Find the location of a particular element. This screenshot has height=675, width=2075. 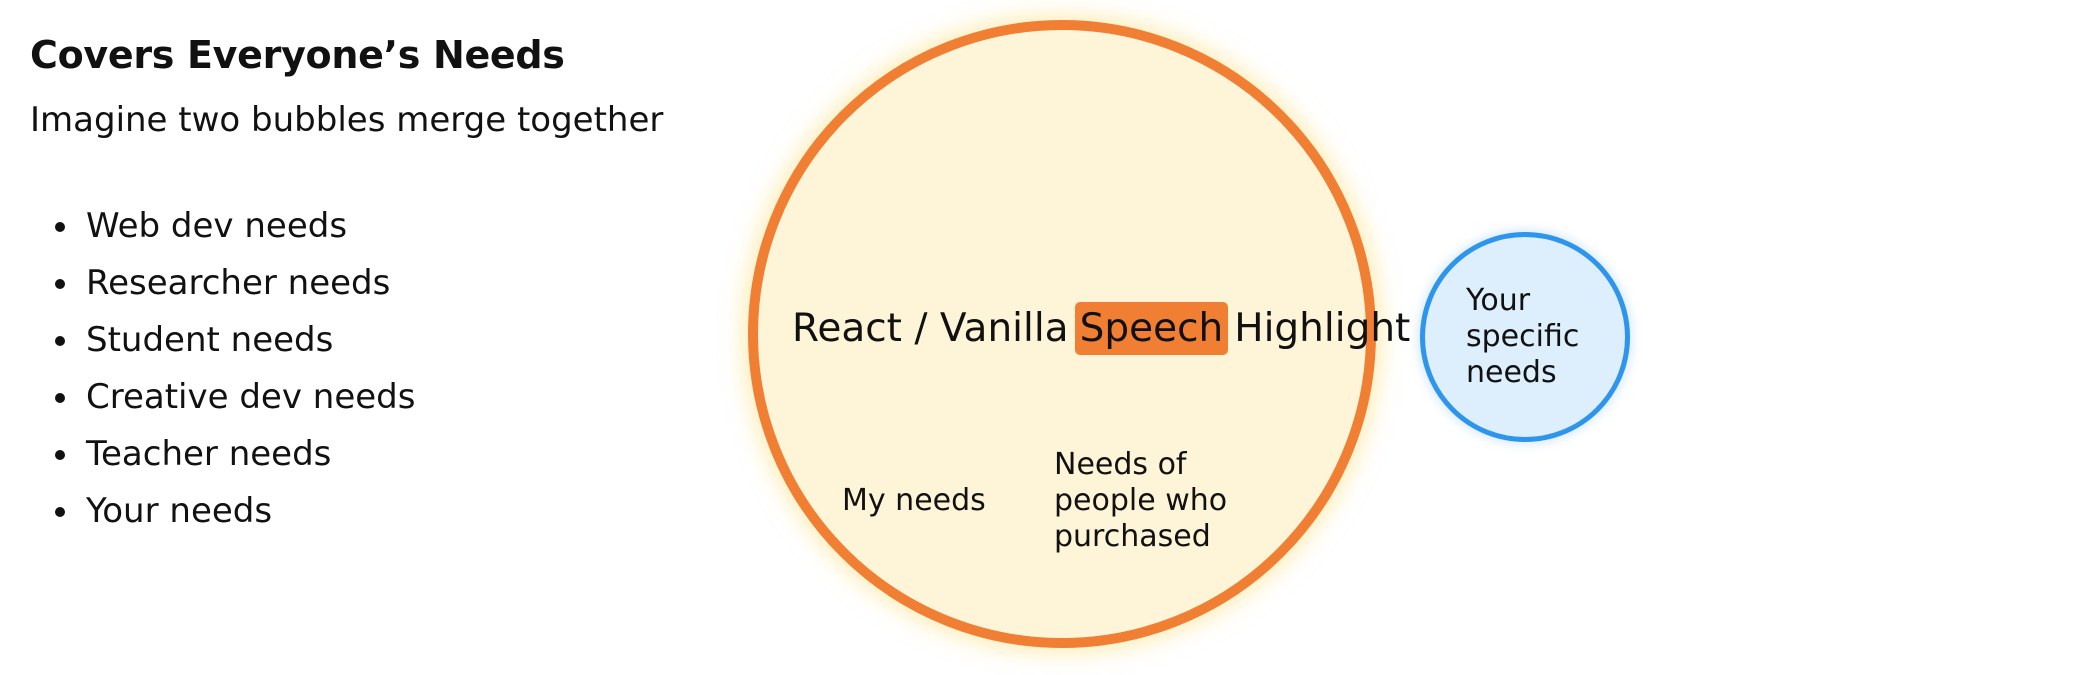

list-item: Web dev needs is located at coordinates (396, 226).